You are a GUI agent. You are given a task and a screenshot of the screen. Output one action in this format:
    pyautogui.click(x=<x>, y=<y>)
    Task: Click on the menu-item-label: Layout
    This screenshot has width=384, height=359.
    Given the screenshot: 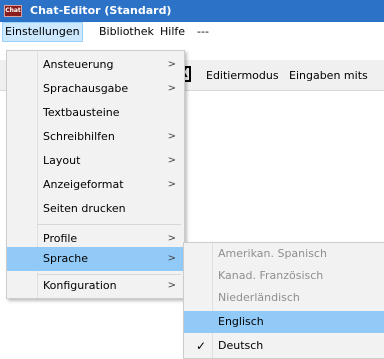 What is the action you would take?
    pyautogui.click(x=62, y=160)
    